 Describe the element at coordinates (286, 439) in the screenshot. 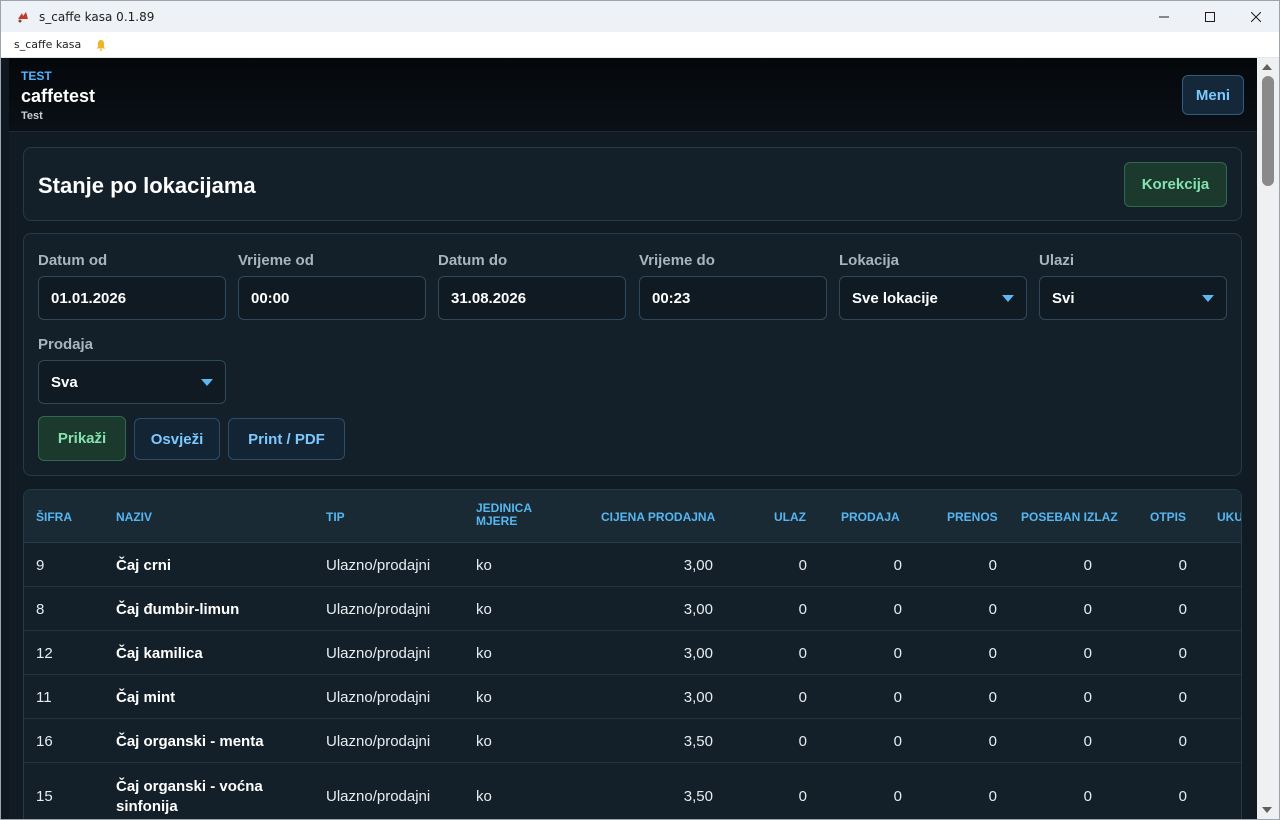

I see `print-pdf-button: Print / PDF` at that location.